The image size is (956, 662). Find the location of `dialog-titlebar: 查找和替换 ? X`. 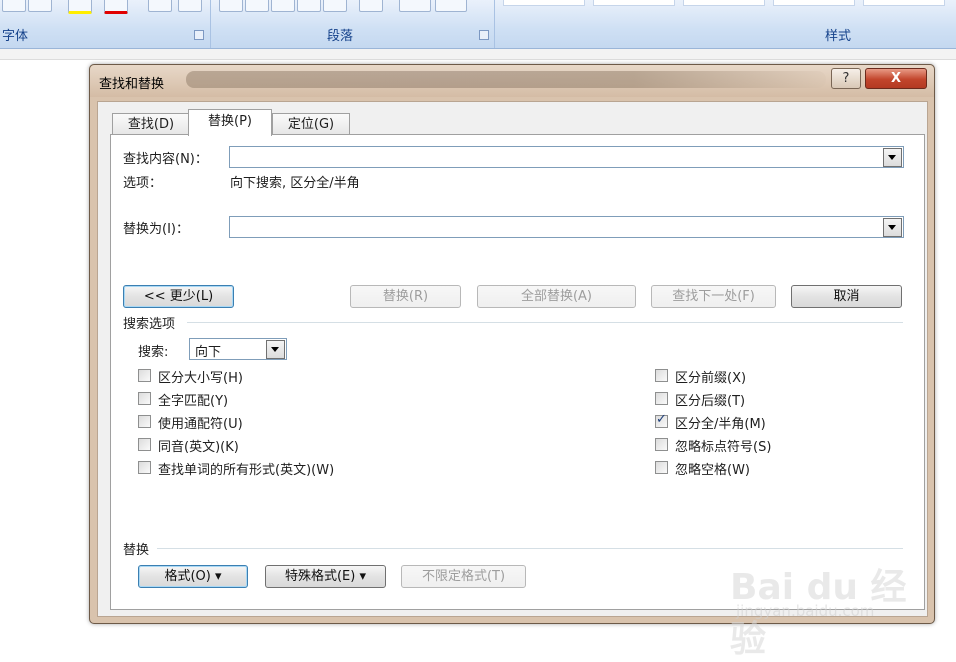

dialog-titlebar: 查找和替换 ? X is located at coordinates (512, 81).